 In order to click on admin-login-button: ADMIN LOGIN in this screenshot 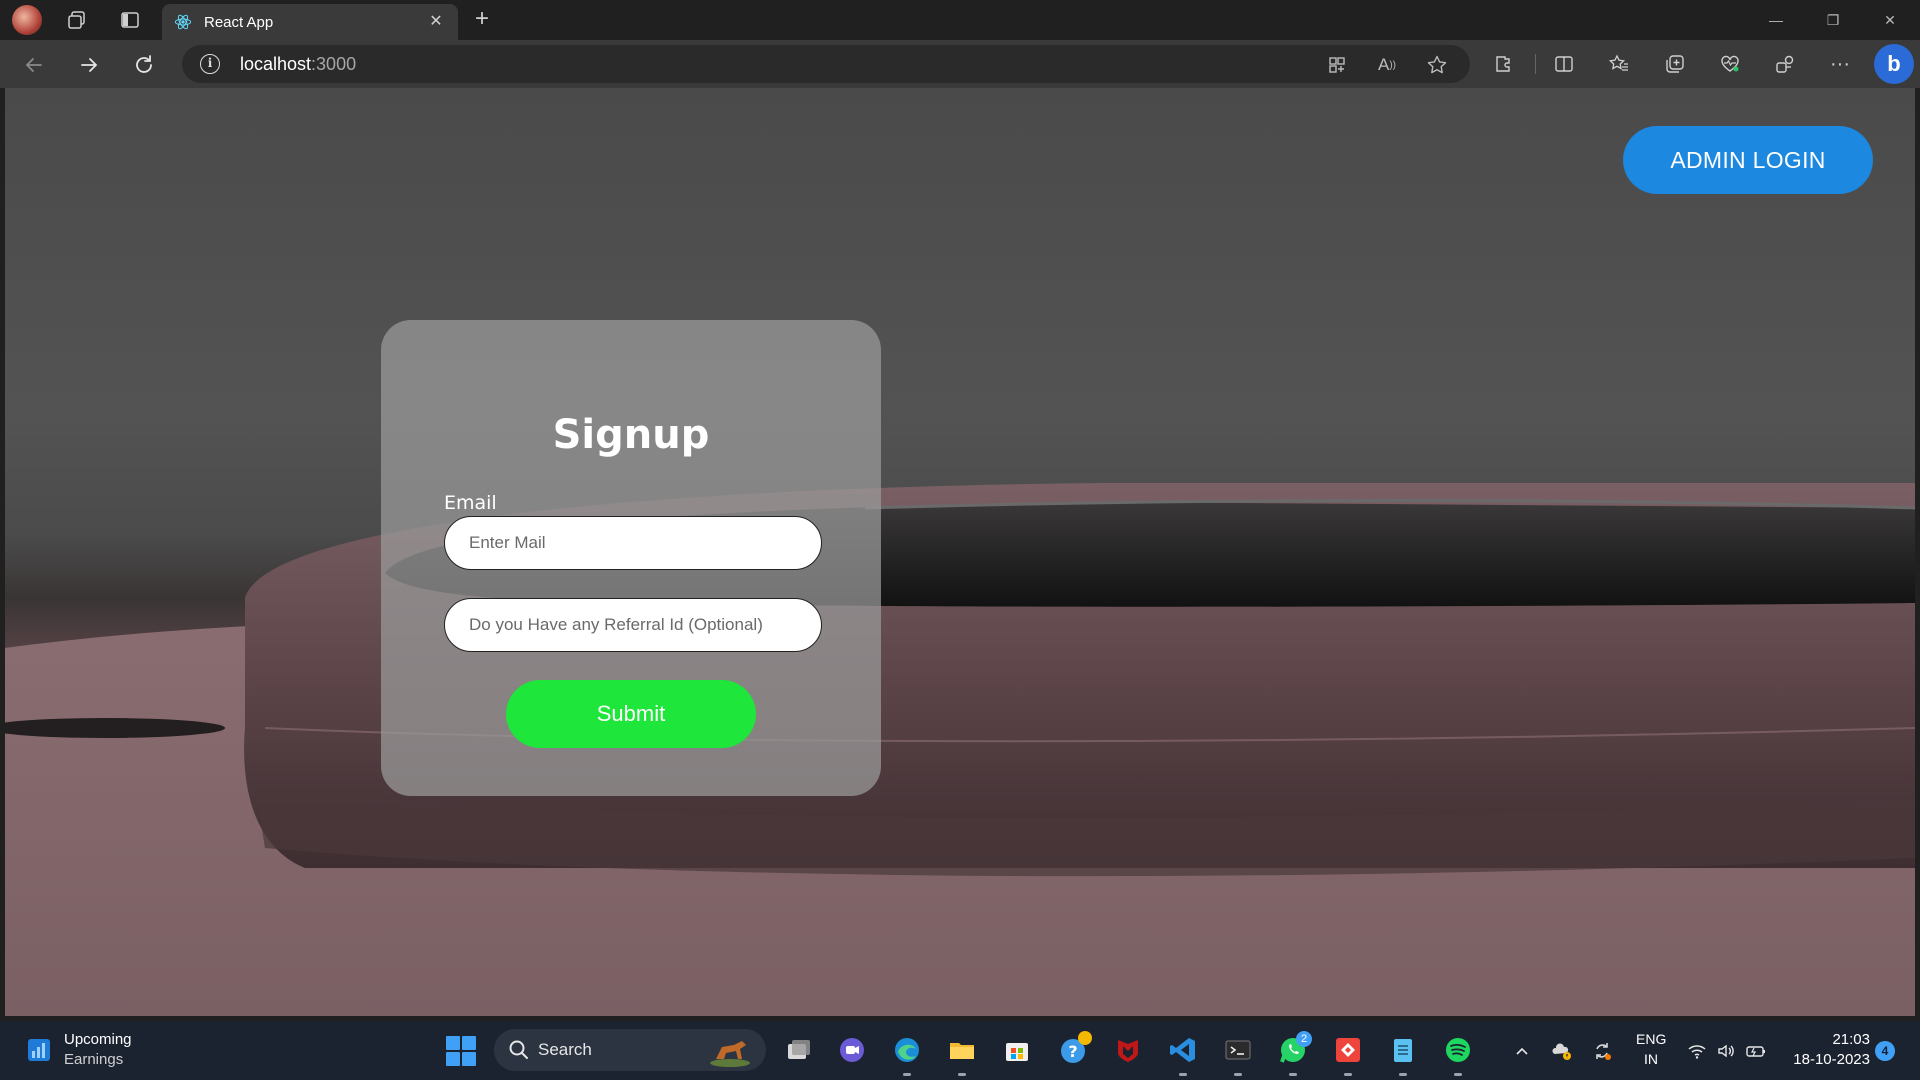, I will do `click(1748, 160)`.